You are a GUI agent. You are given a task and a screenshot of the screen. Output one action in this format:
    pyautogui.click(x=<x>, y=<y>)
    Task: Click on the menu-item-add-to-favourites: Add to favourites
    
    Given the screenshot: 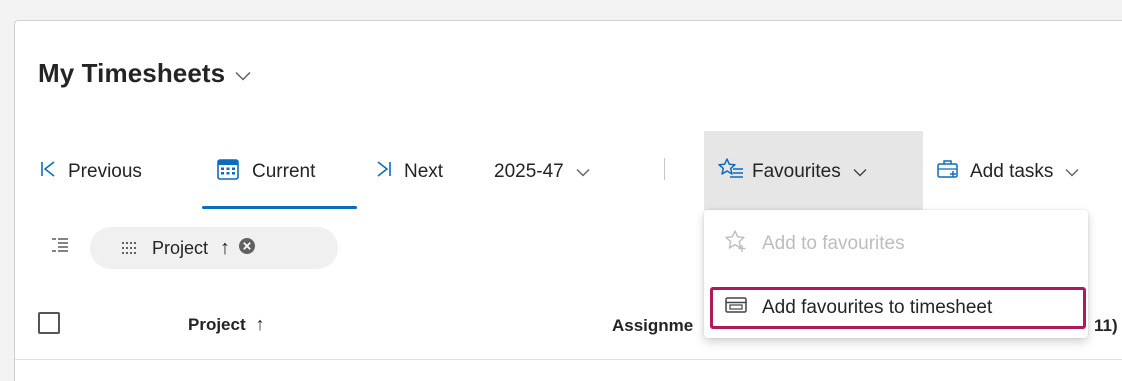 What is the action you would take?
    pyautogui.click(x=896, y=244)
    